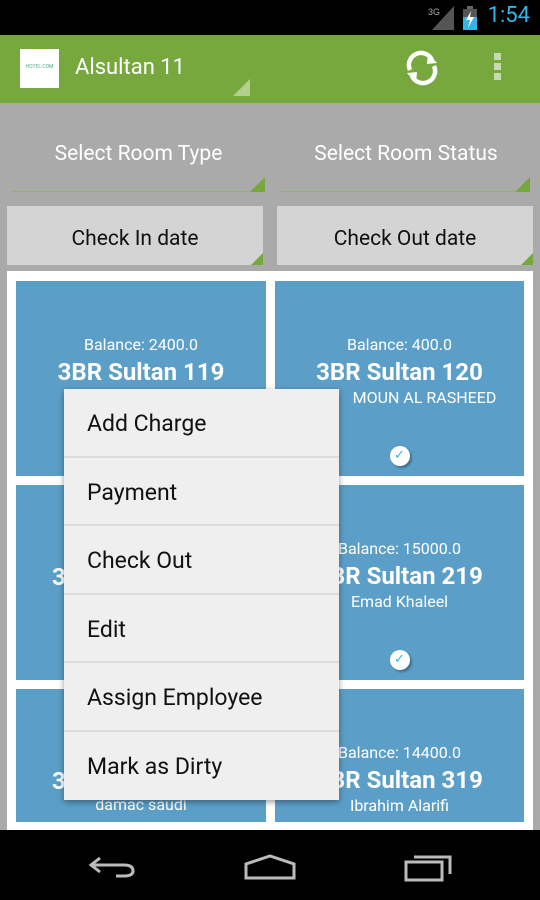 The width and height of the screenshot is (540, 900). Describe the element at coordinates (138, 154) in the screenshot. I see `room-type-label: Select Room Type` at that location.